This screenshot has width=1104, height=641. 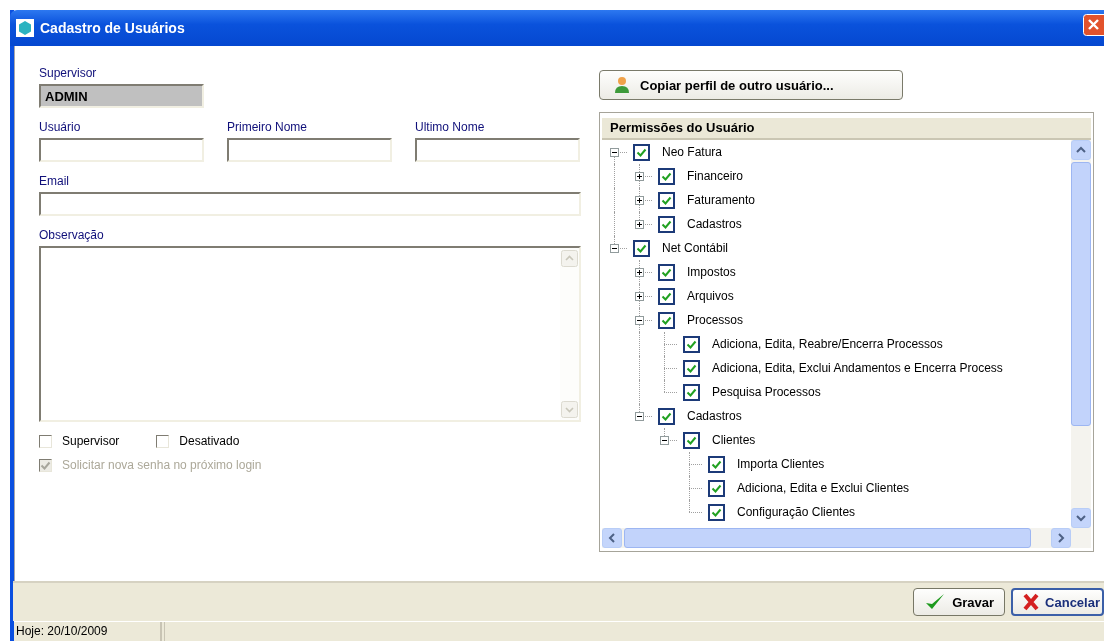 What do you see at coordinates (823, 488) in the screenshot?
I see `tree-item-label: Adiciona, Edita e Exclui Clientes` at bounding box center [823, 488].